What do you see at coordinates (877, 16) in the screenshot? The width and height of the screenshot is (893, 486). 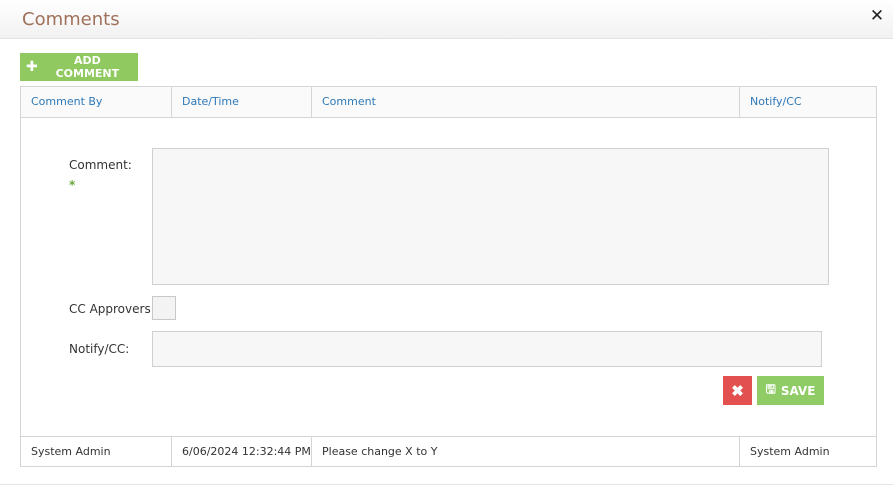 I see `close-icon: ✕` at bounding box center [877, 16].